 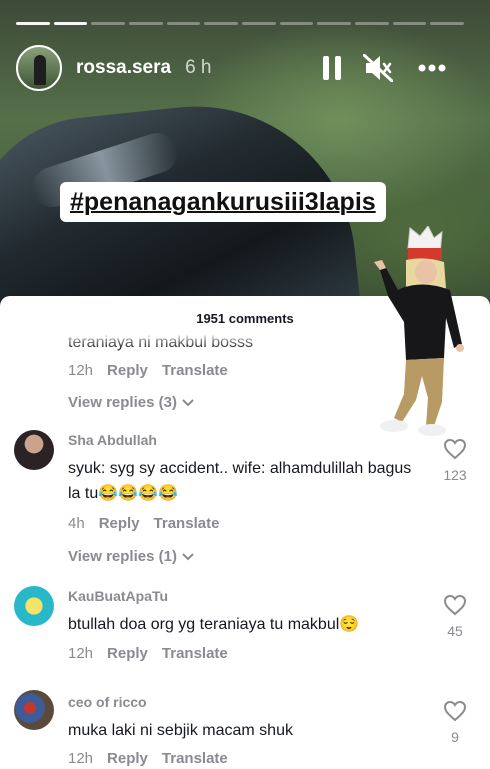 I want to click on post-time: 6 h, so click(x=198, y=67).